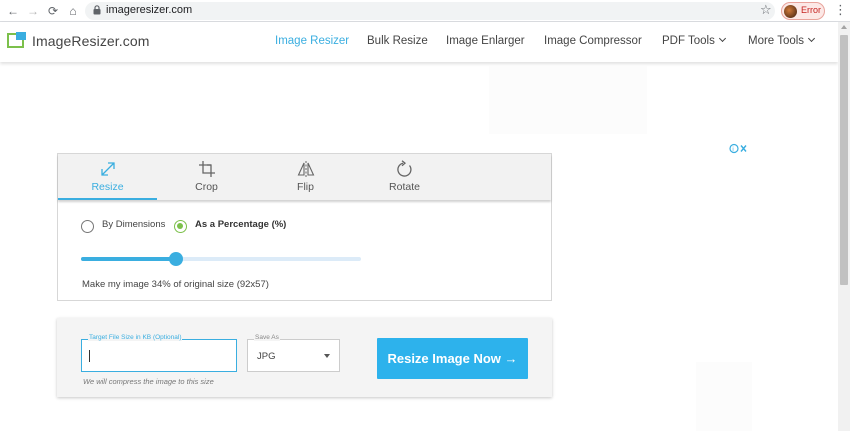 The width and height of the screenshot is (850, 431). Describe the element at coordinates (87, 226) in the screenshot. I see `radio-by-dimensions` at that location.